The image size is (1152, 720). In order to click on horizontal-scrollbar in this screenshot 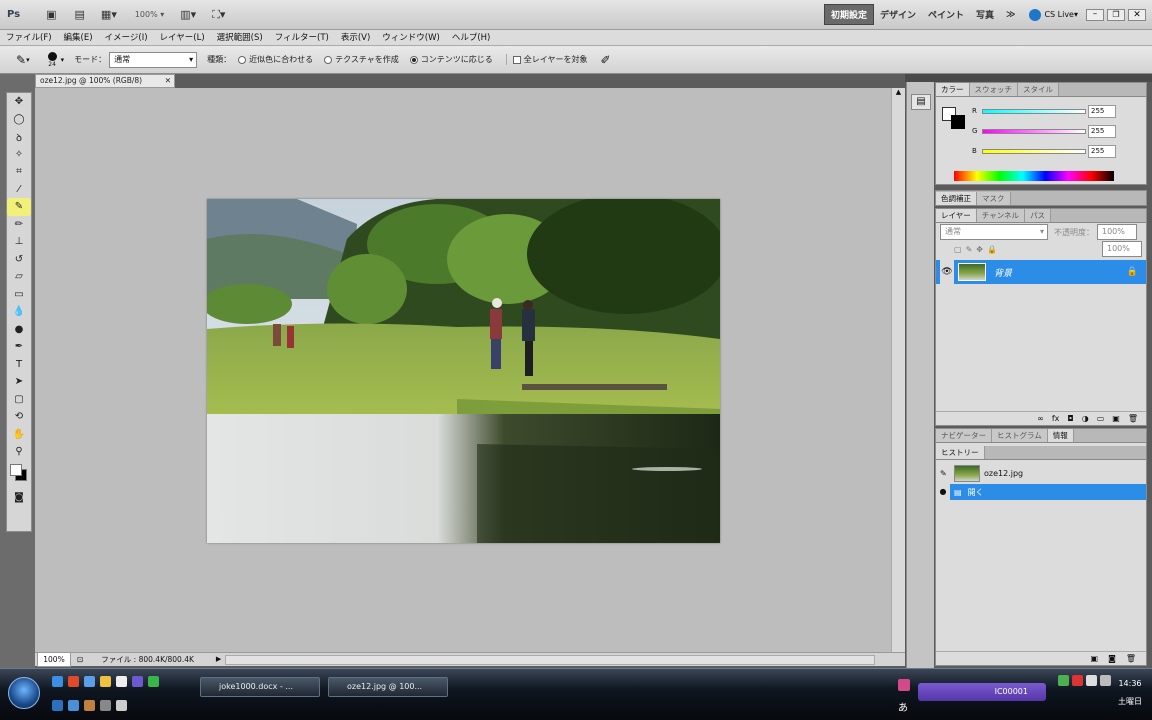, I will do `click(550, 659)`.